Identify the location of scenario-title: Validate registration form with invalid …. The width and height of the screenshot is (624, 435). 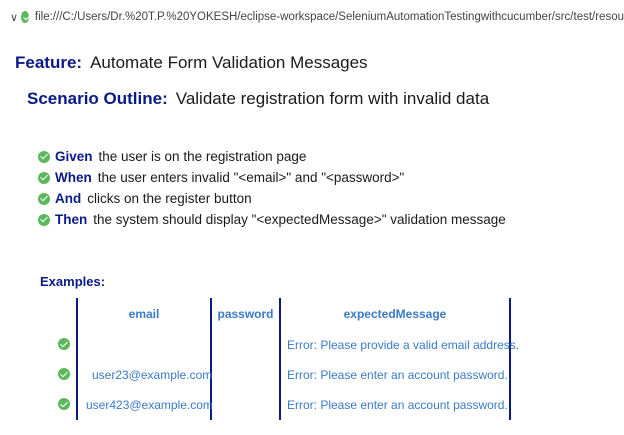
(332, 98).